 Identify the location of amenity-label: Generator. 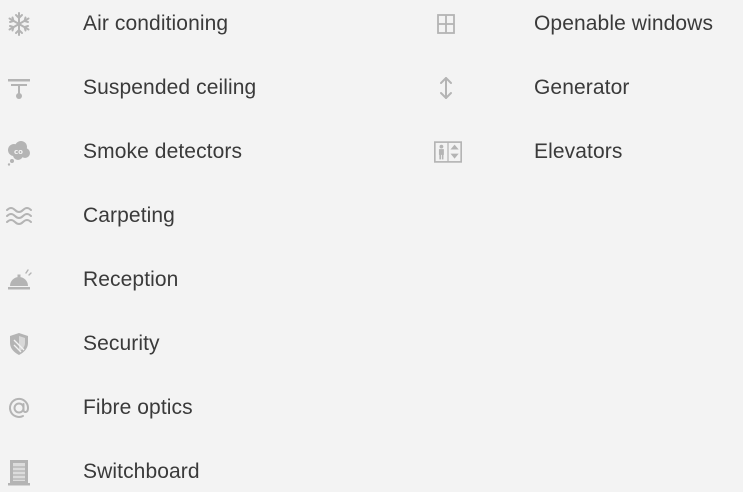
(582, 87).